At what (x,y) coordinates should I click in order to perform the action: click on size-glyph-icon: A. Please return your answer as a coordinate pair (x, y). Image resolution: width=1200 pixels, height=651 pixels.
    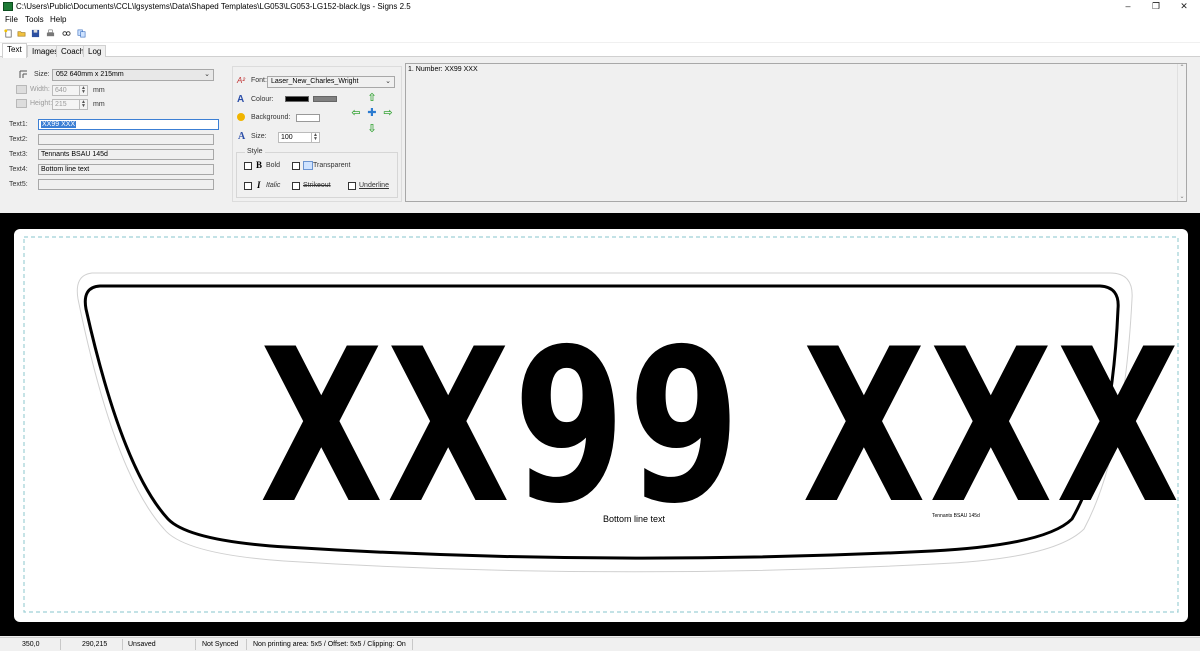
    Looking at the image, I should click on (242, 136).